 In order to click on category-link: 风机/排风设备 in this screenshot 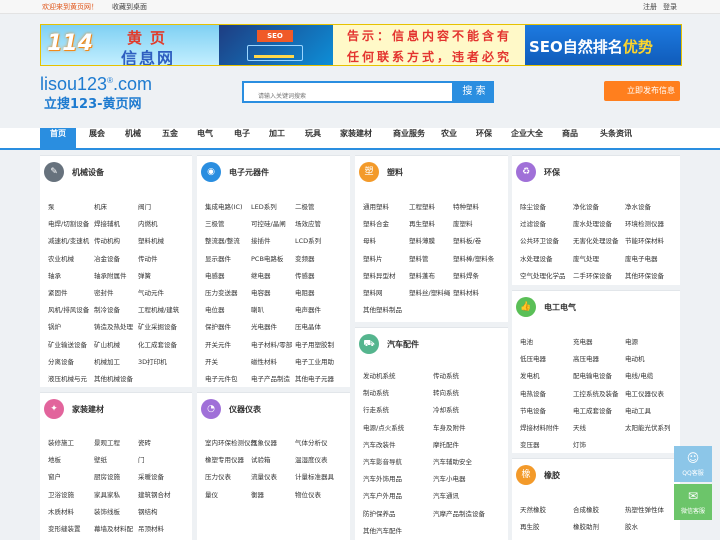, I will do `click(68, 309)`.